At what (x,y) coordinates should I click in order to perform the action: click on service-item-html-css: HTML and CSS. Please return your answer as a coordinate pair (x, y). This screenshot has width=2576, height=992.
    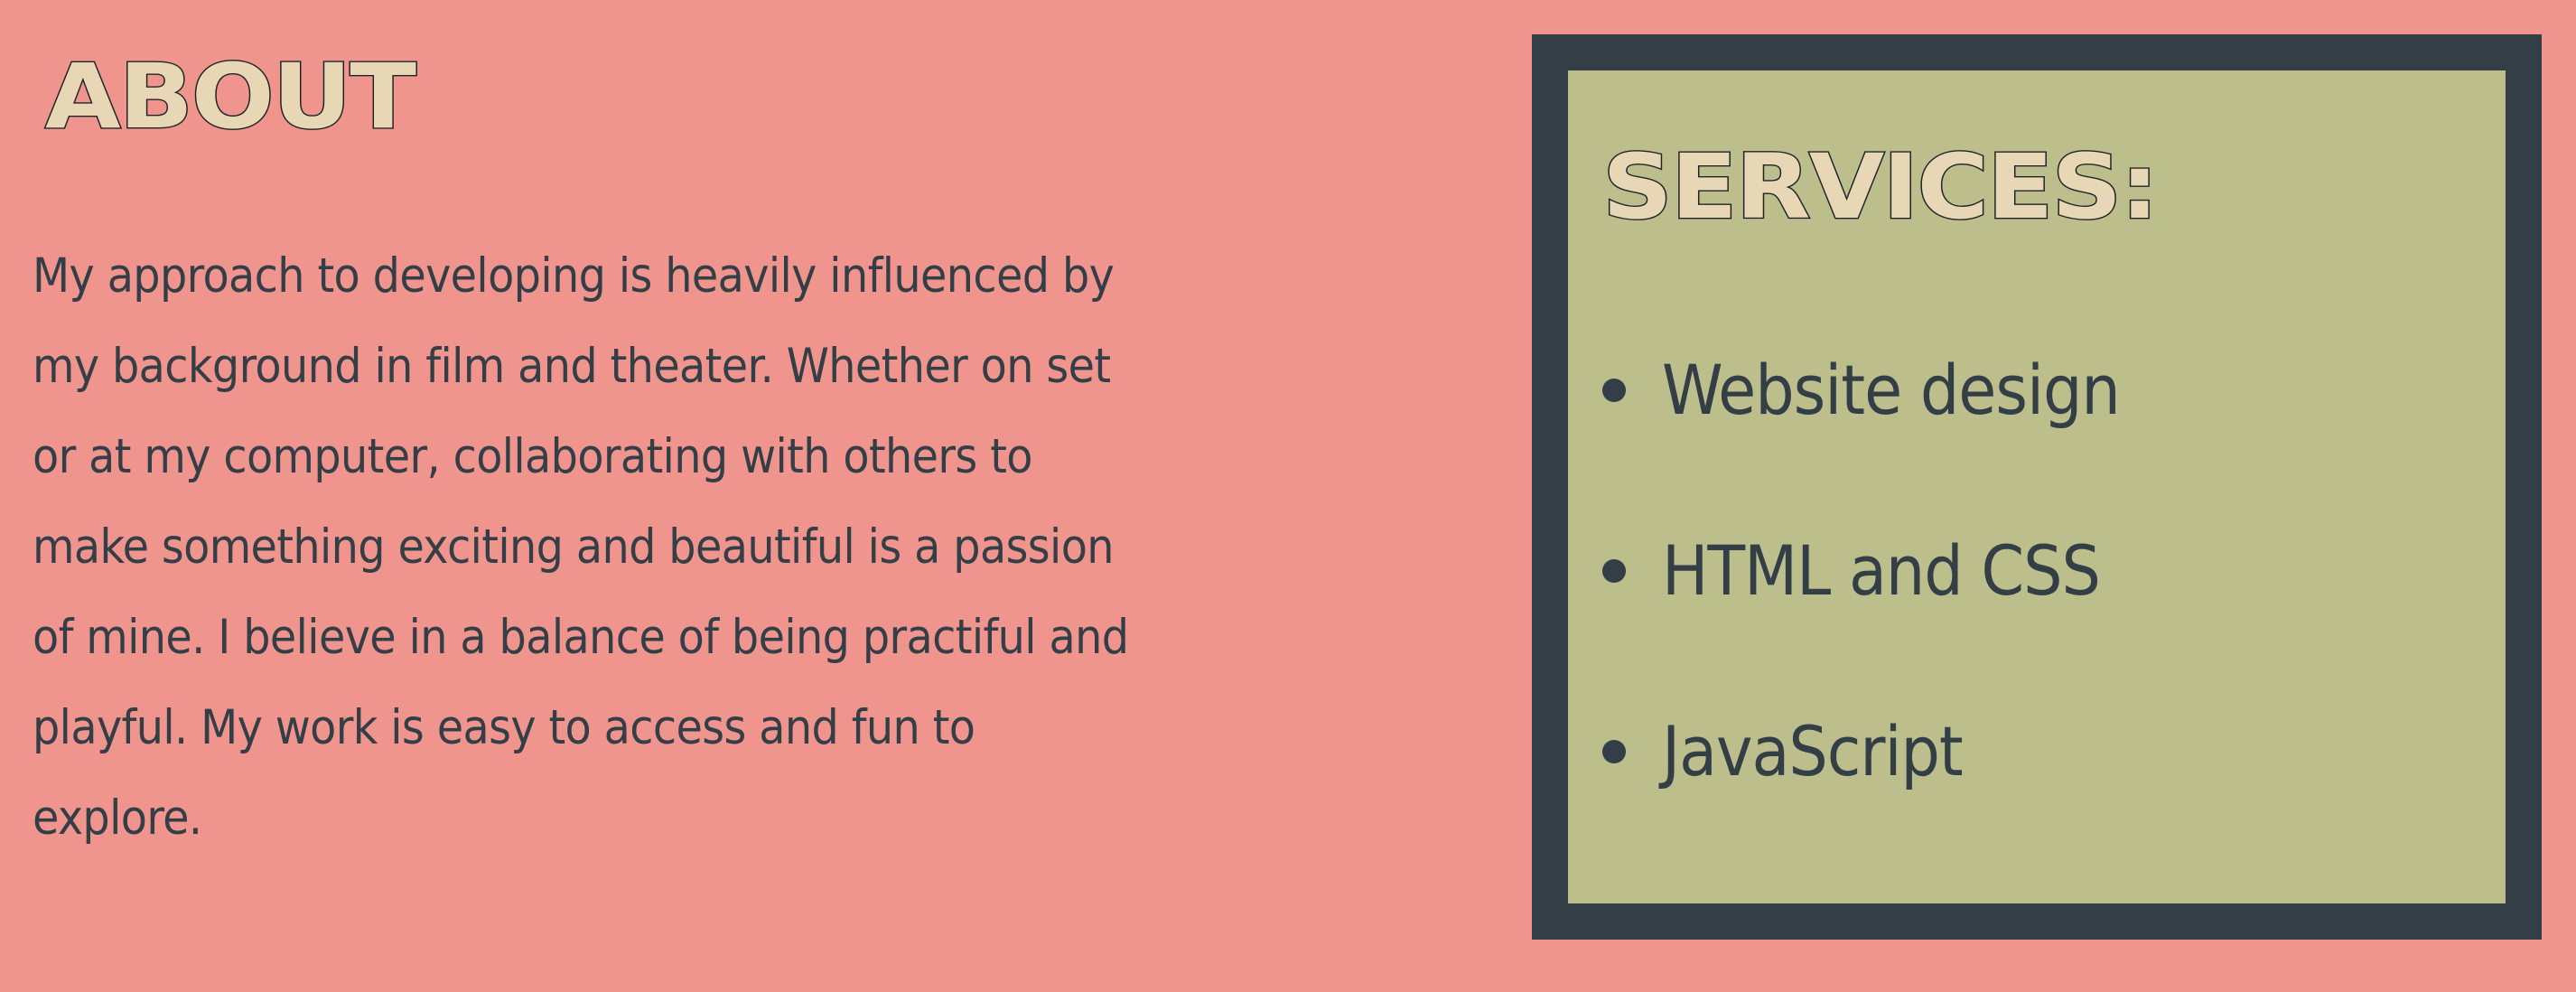
    Looking at the image, I should click on (2037, 571).